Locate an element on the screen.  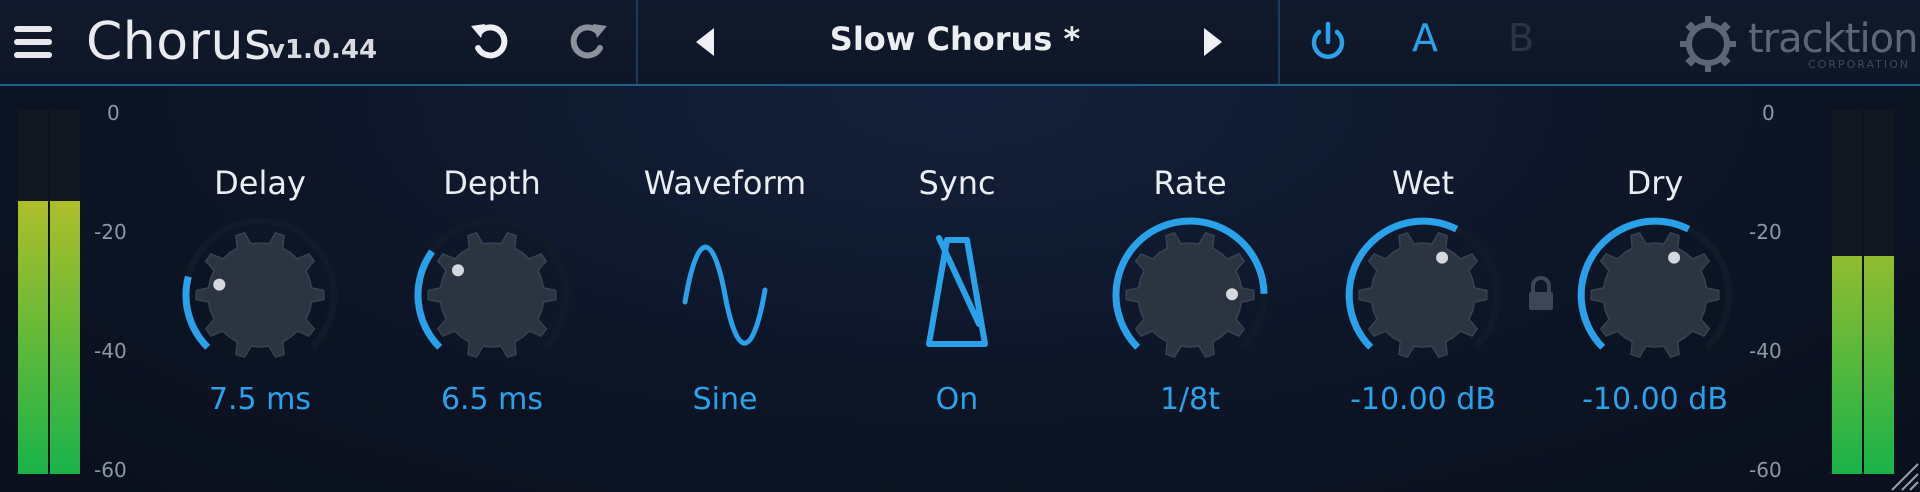
meter-scale-label: -40 is located at coordinates (110, 351).